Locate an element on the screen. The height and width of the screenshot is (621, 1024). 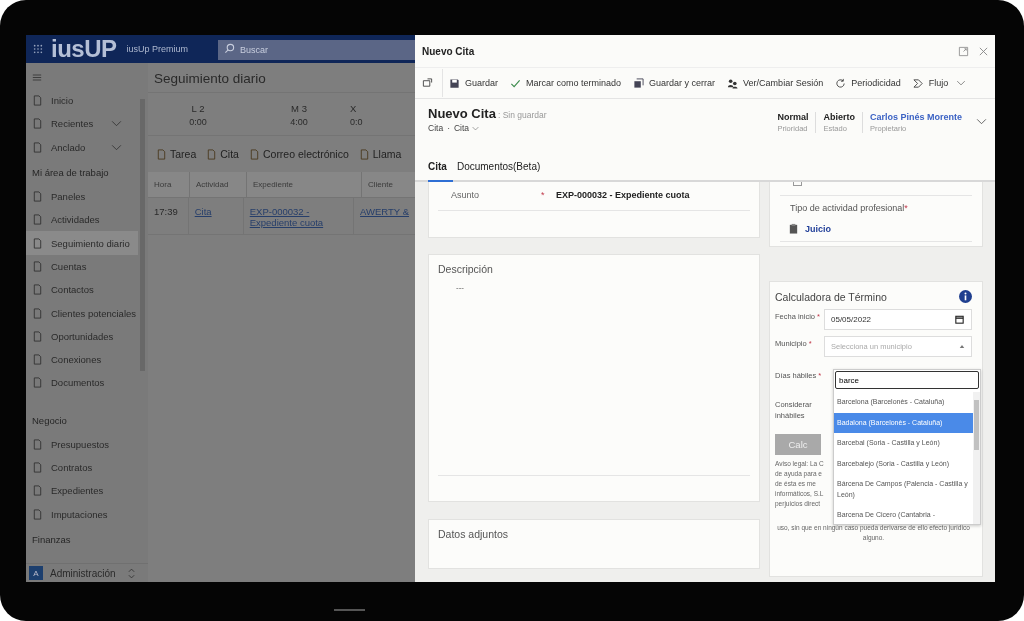
toolbar-button: Ver/Cambiar Sesión is located at coordinates (775, 83).